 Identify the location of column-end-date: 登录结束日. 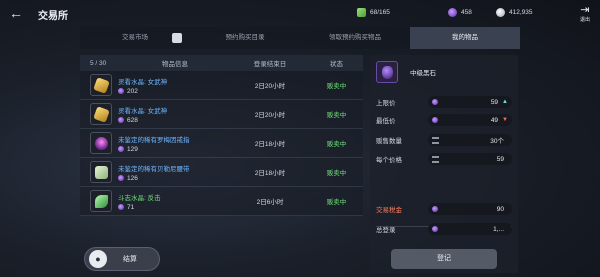
(270, 64).